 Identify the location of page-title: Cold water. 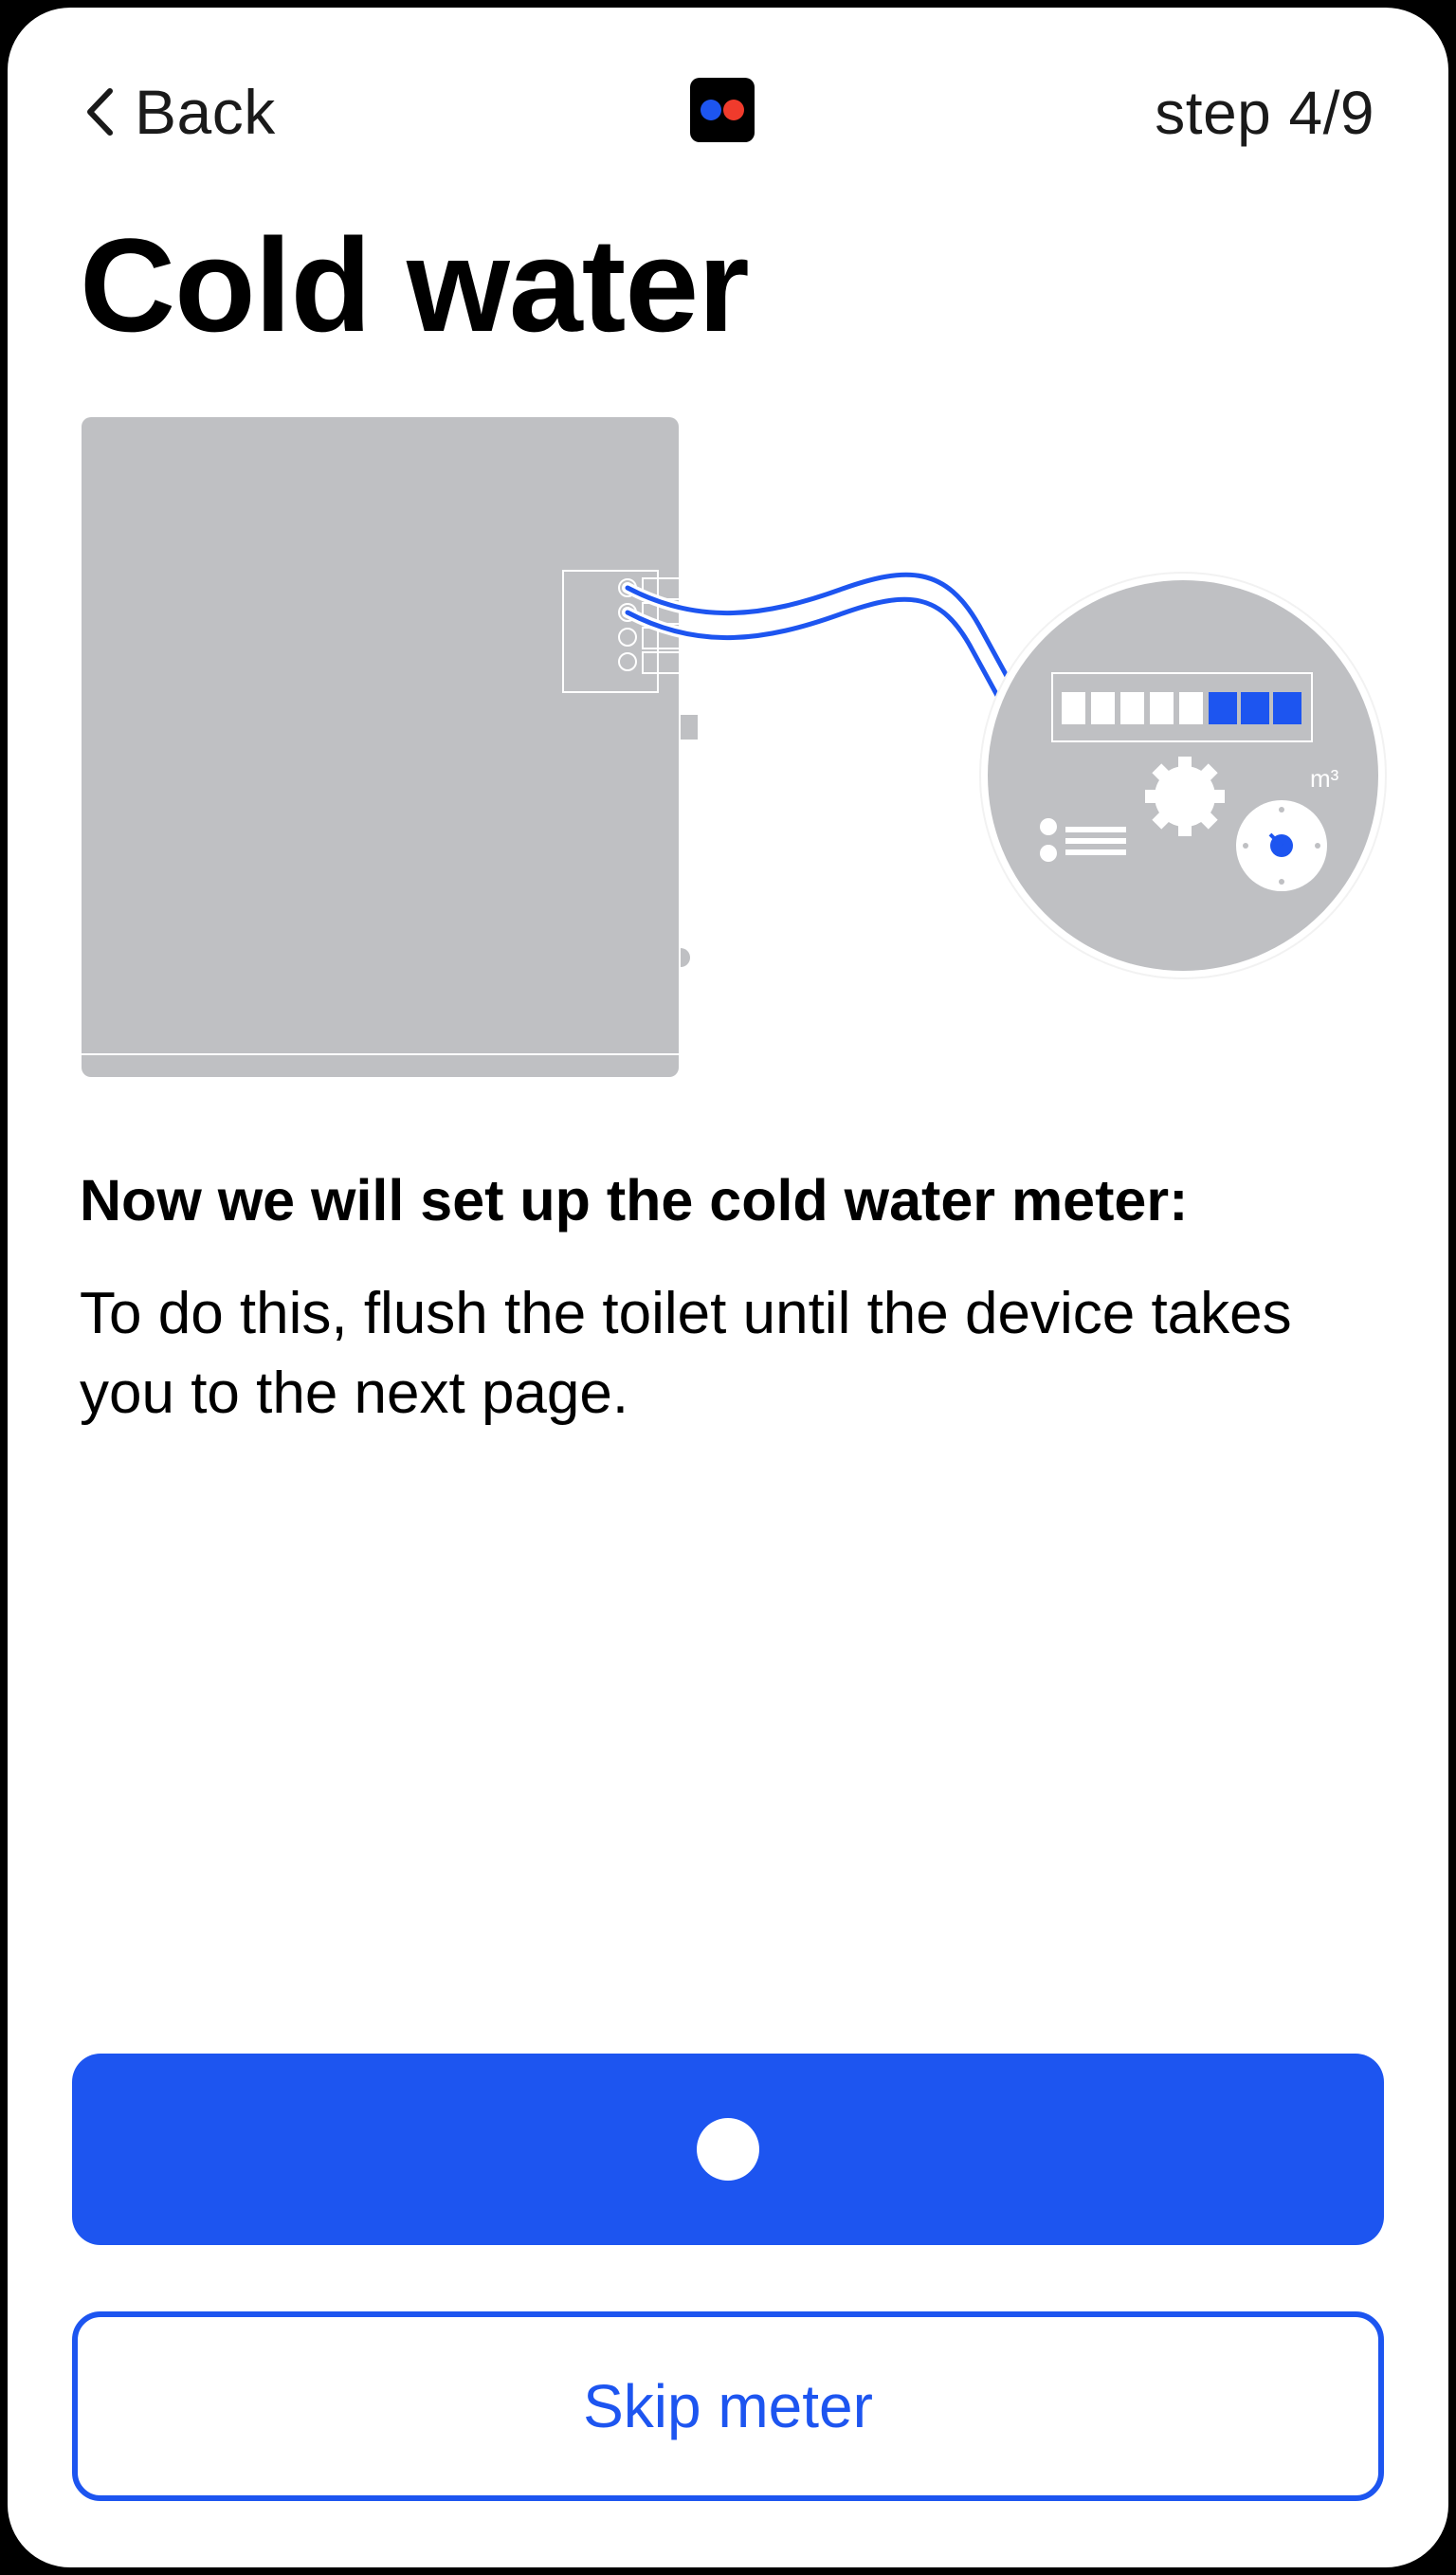
(415, 284).